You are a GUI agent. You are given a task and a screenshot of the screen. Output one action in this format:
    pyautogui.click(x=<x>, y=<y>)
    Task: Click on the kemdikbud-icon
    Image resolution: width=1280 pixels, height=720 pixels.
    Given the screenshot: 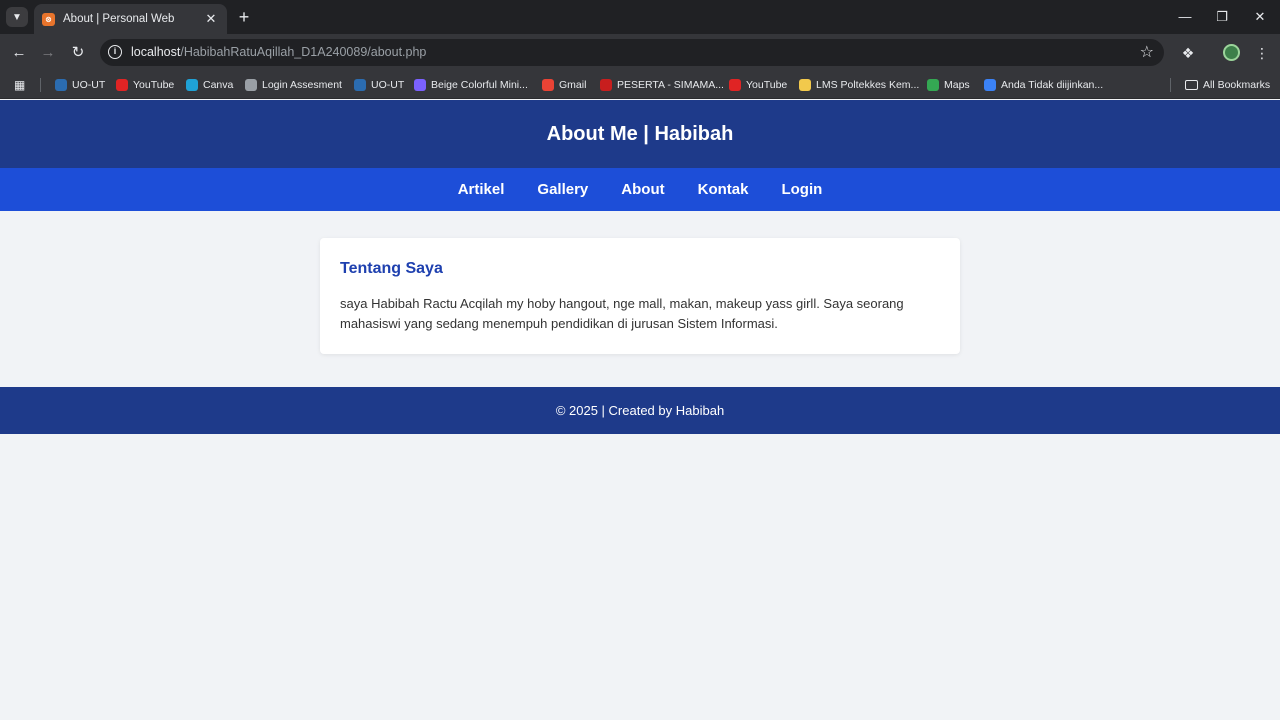 What is the action you would take?
    pyautogui.click(x=990, y=85)
    